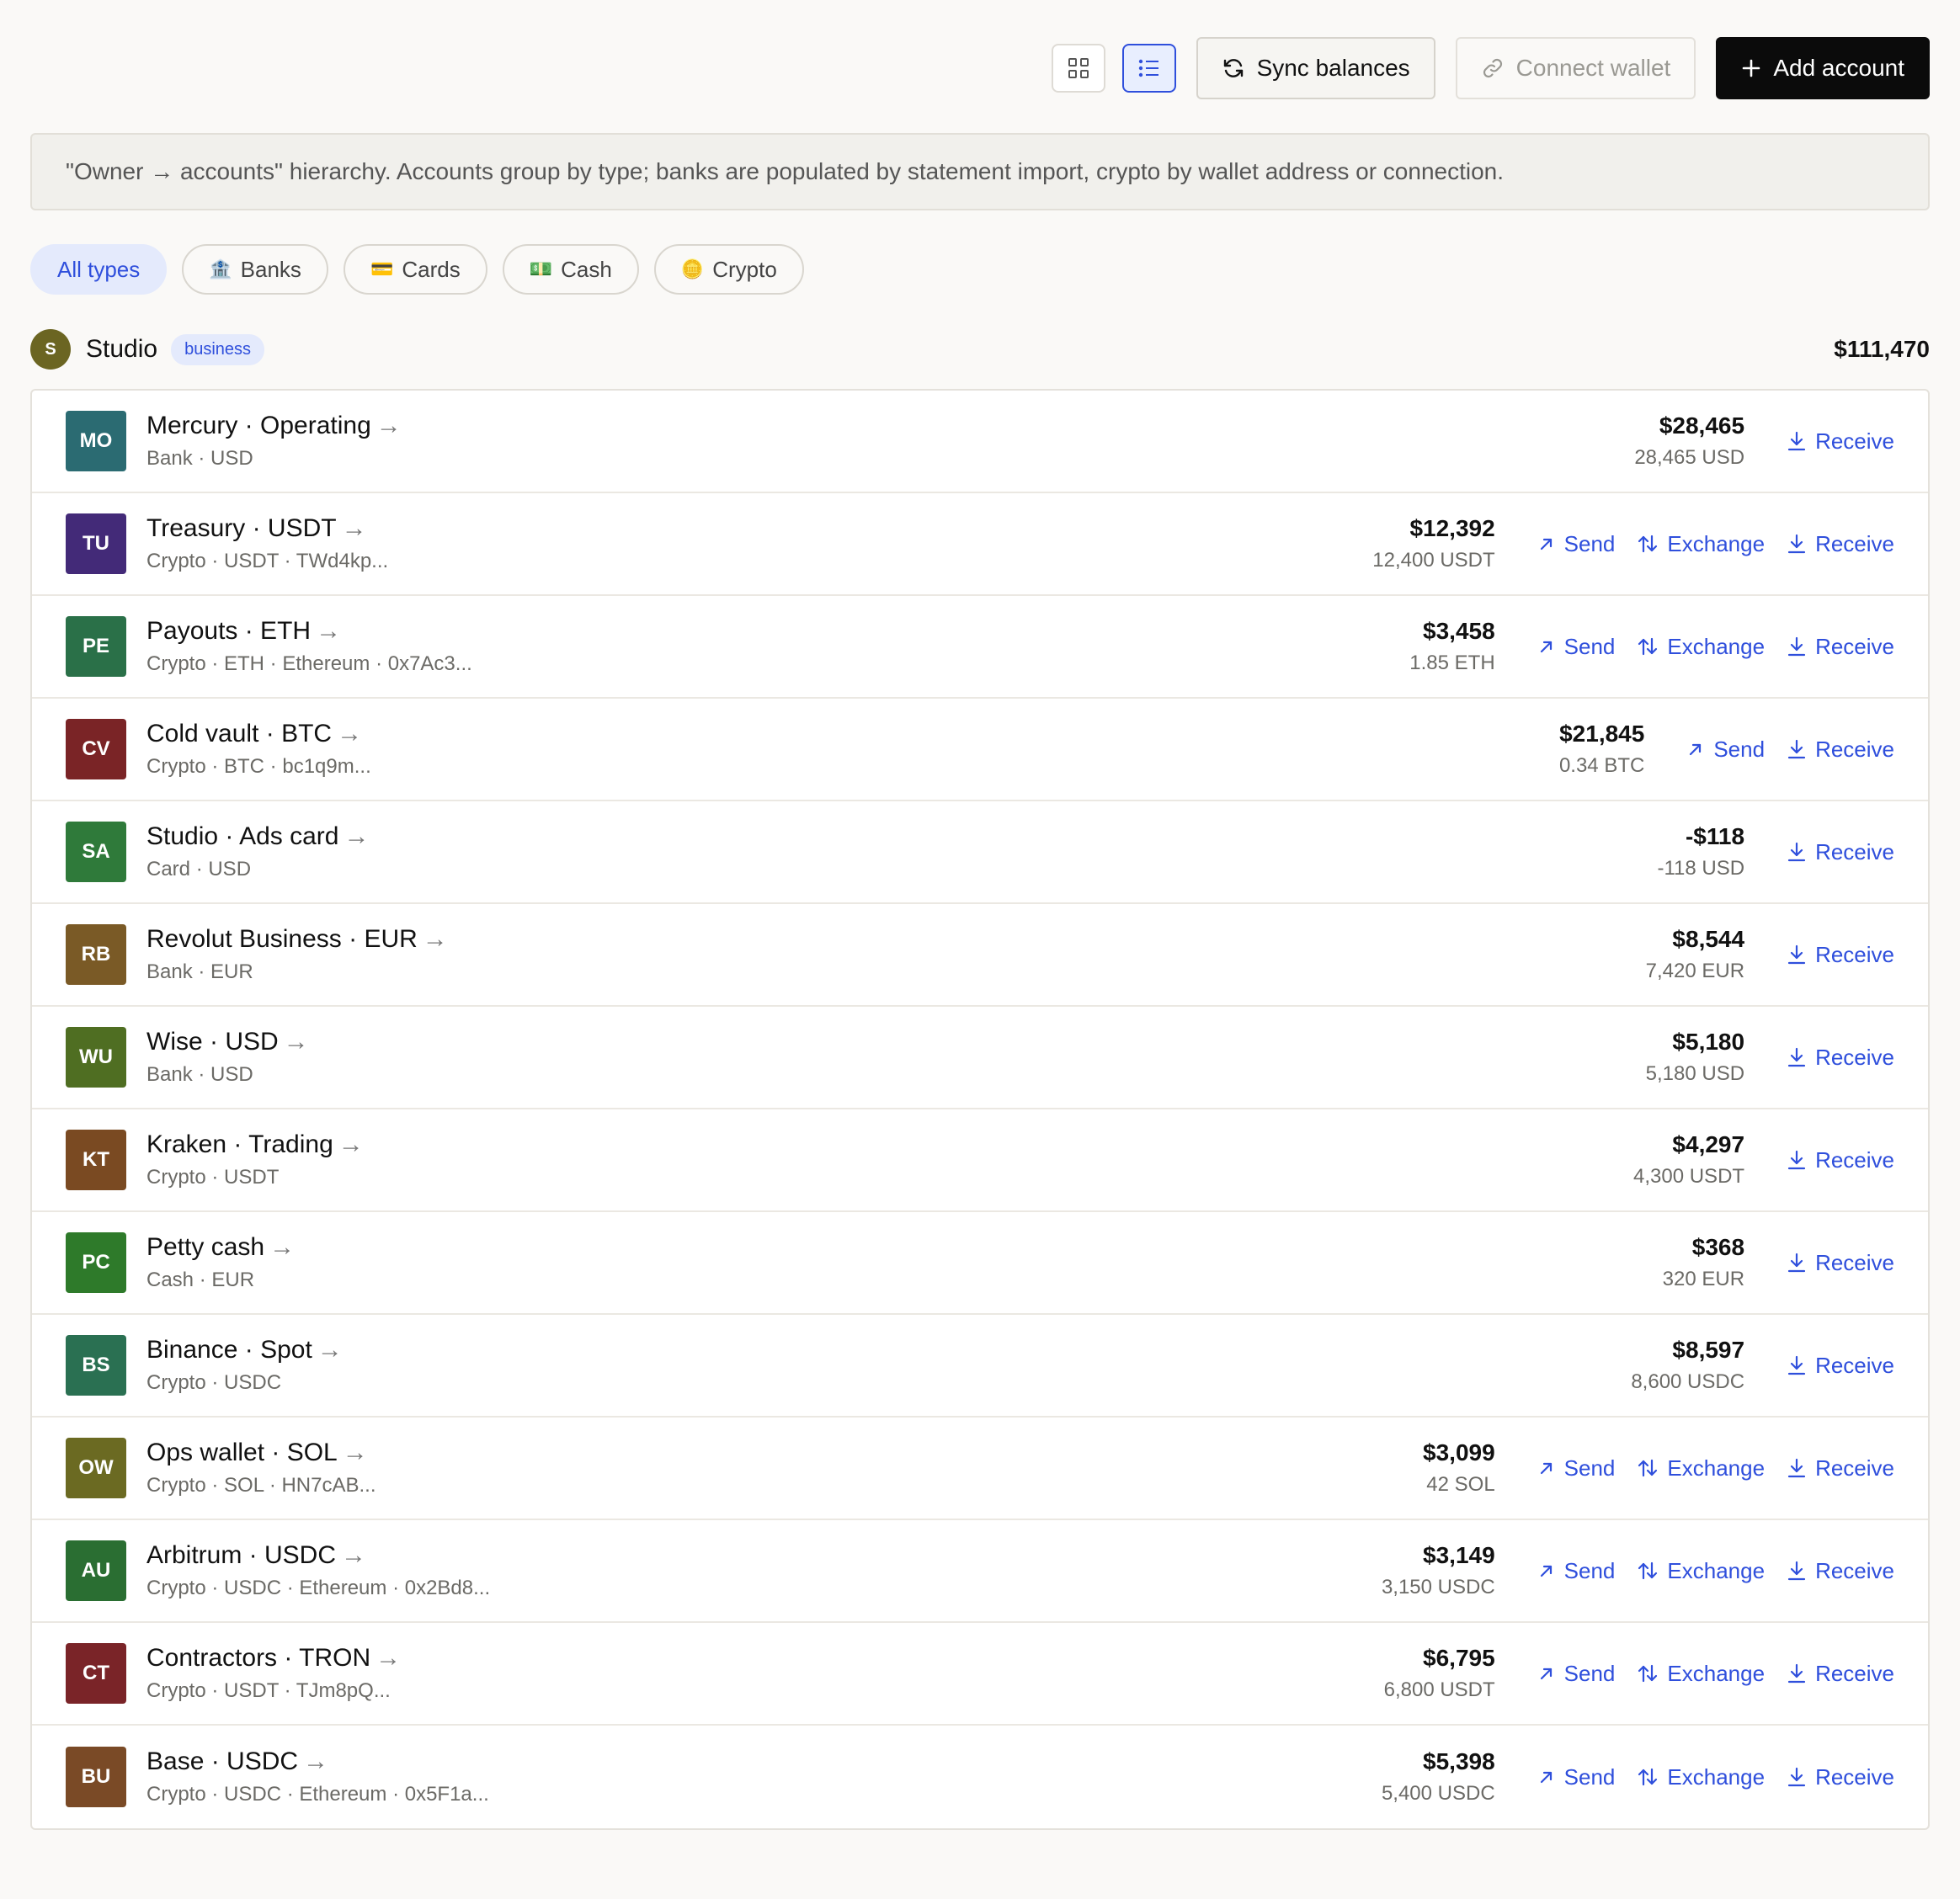 The image size is (1960, 1899). What do you see at coordinates (255, 269) in the screenshot?
I see `filter-chip-banks: 🏦 Banks` at bounding box center [255, 269].